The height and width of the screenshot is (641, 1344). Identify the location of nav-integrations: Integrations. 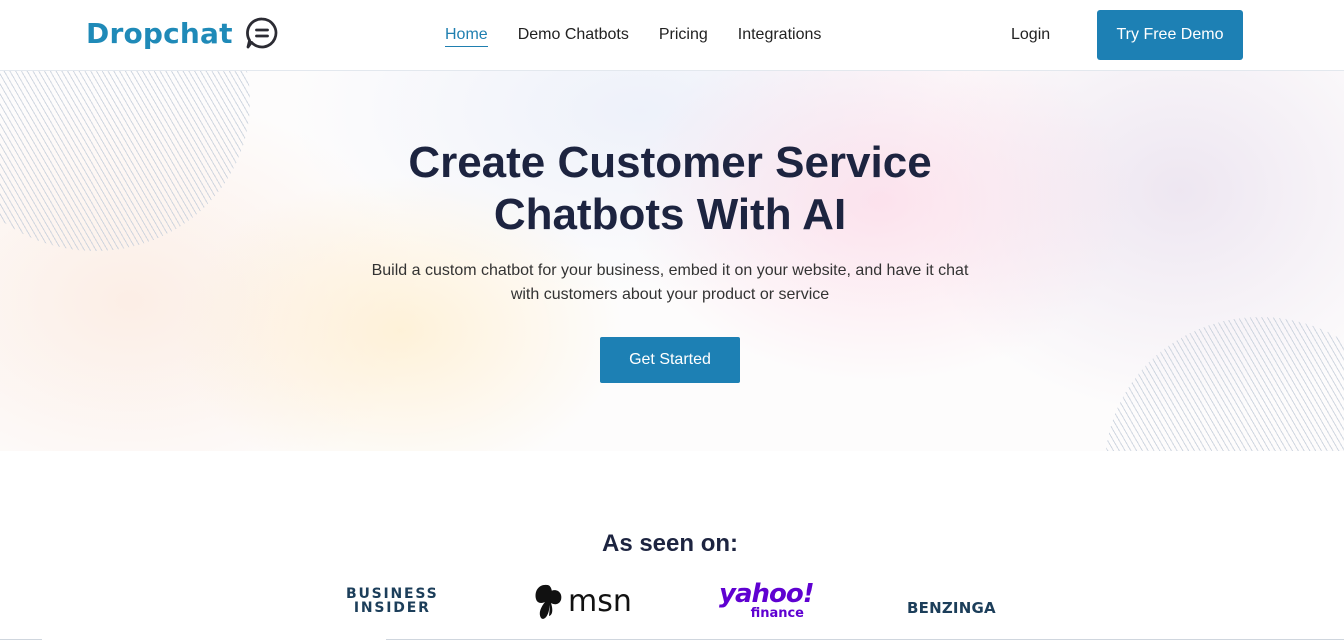
(780, 36).